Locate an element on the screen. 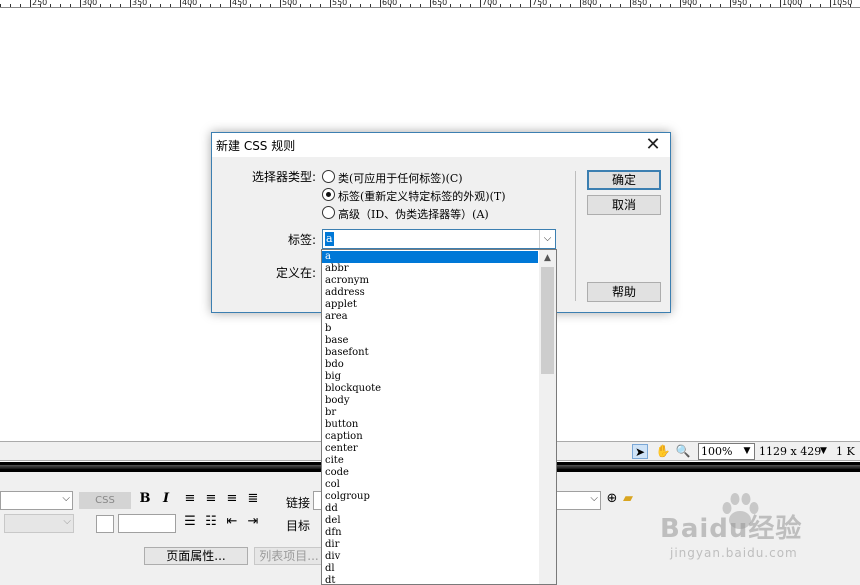 This screenshot has height=585, width=860. folder-icon: ▰ is located at coordinates (628, 499).